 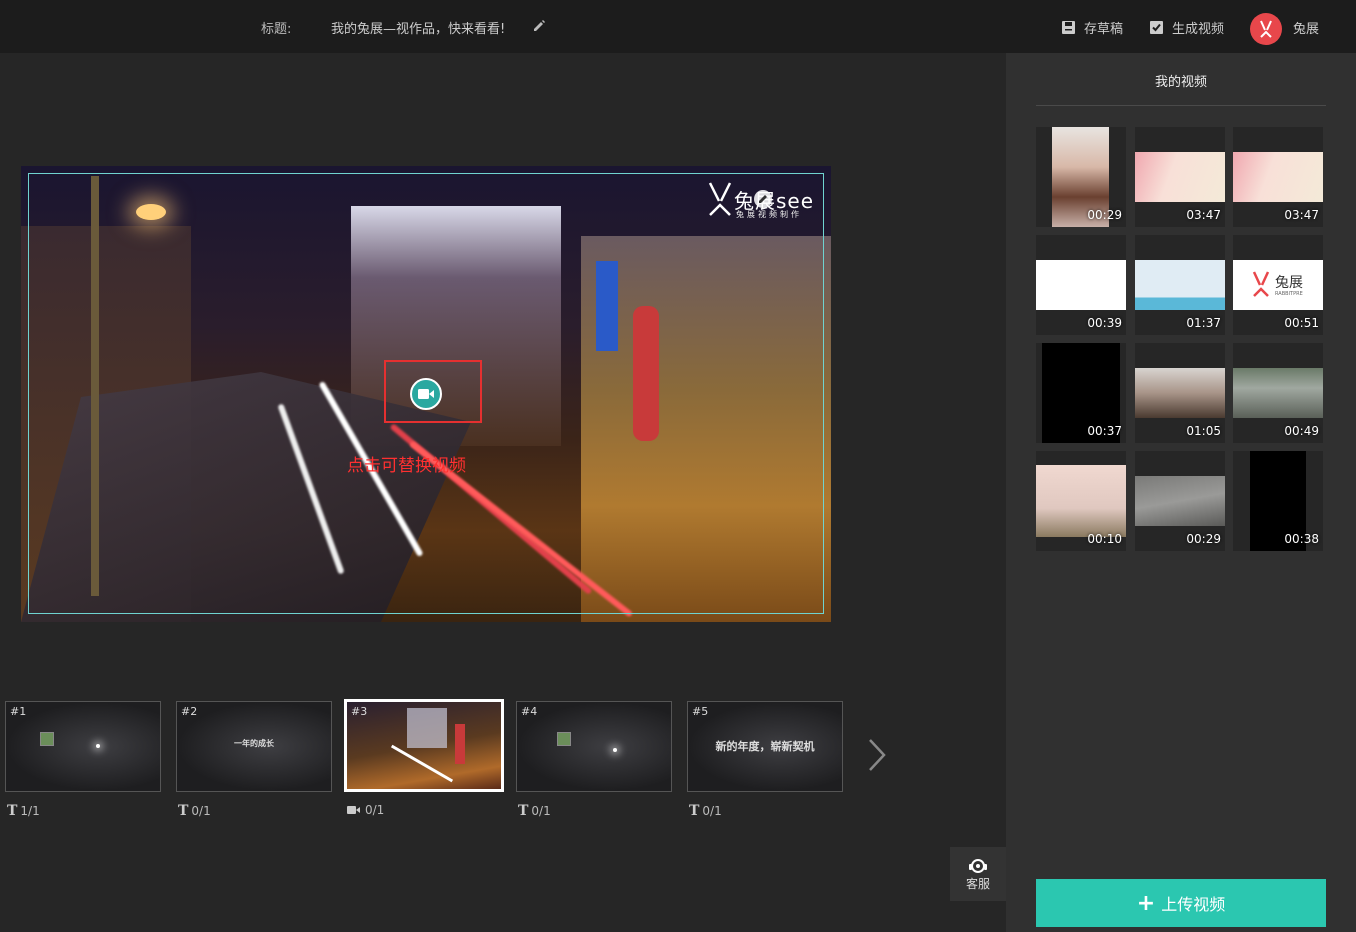 I want to click on replace-video-hint: 点击可替换视频, so click(x=406, y=466).